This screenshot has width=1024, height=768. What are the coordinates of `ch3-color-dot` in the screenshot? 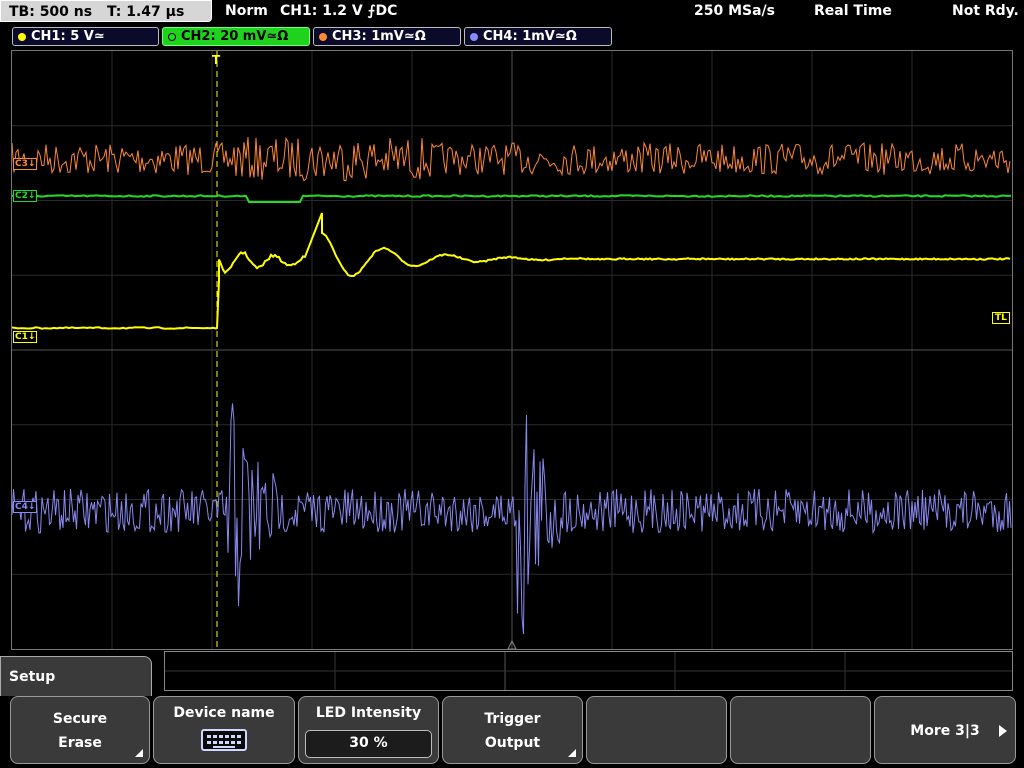 It's located at (323, 37).